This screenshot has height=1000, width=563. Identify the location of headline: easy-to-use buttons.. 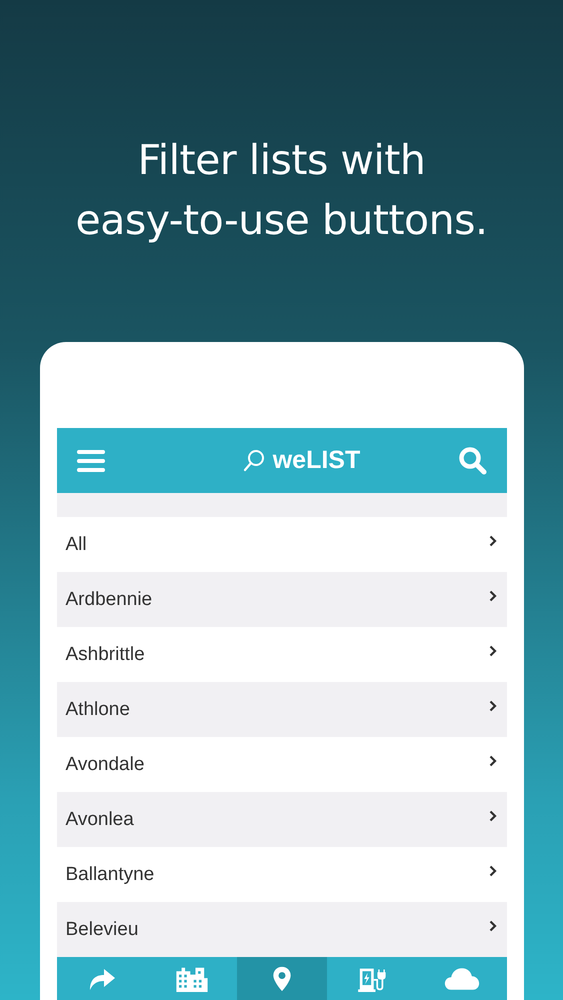
(282, 220).